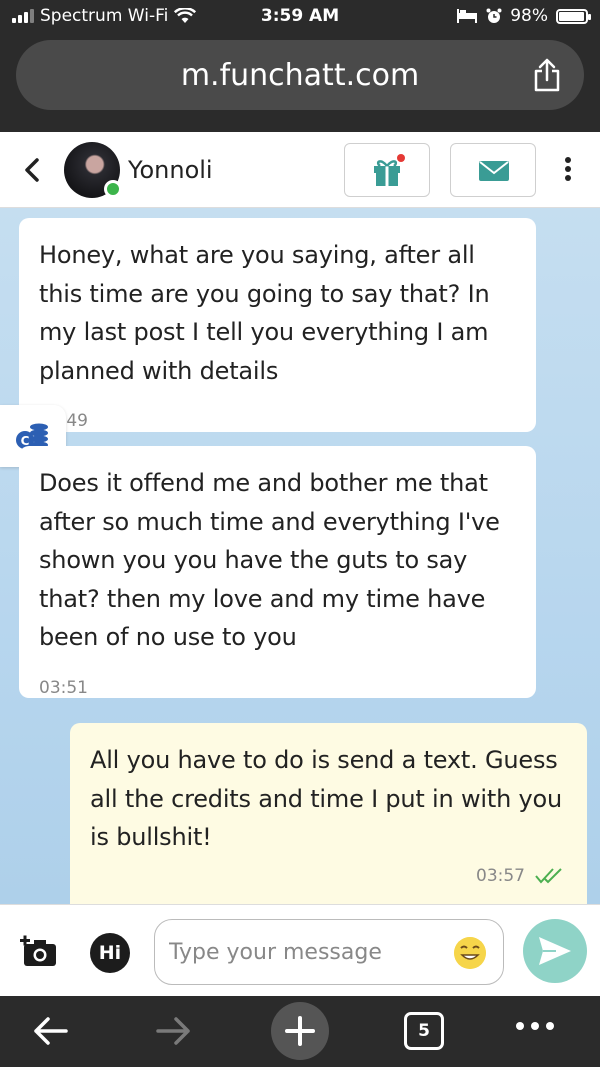 The width and height of the screenshot is (600, 1067). What do you see at coordinates (110, 953) in the screenshot?
I see `hi-button: Hi` at bounding box center [110, 953].